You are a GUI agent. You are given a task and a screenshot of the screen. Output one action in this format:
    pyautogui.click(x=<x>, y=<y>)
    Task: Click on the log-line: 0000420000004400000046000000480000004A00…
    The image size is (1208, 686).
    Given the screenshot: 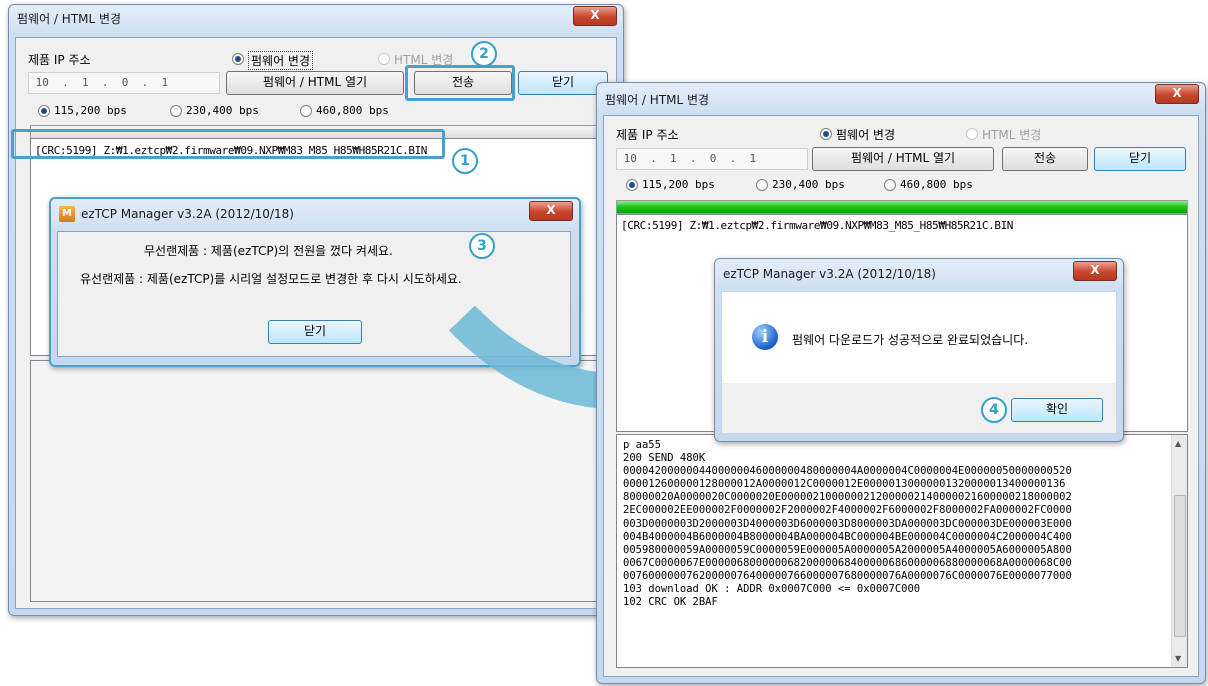 What is the action you would take?
    pyautogui.click(x=847, y=471)
    